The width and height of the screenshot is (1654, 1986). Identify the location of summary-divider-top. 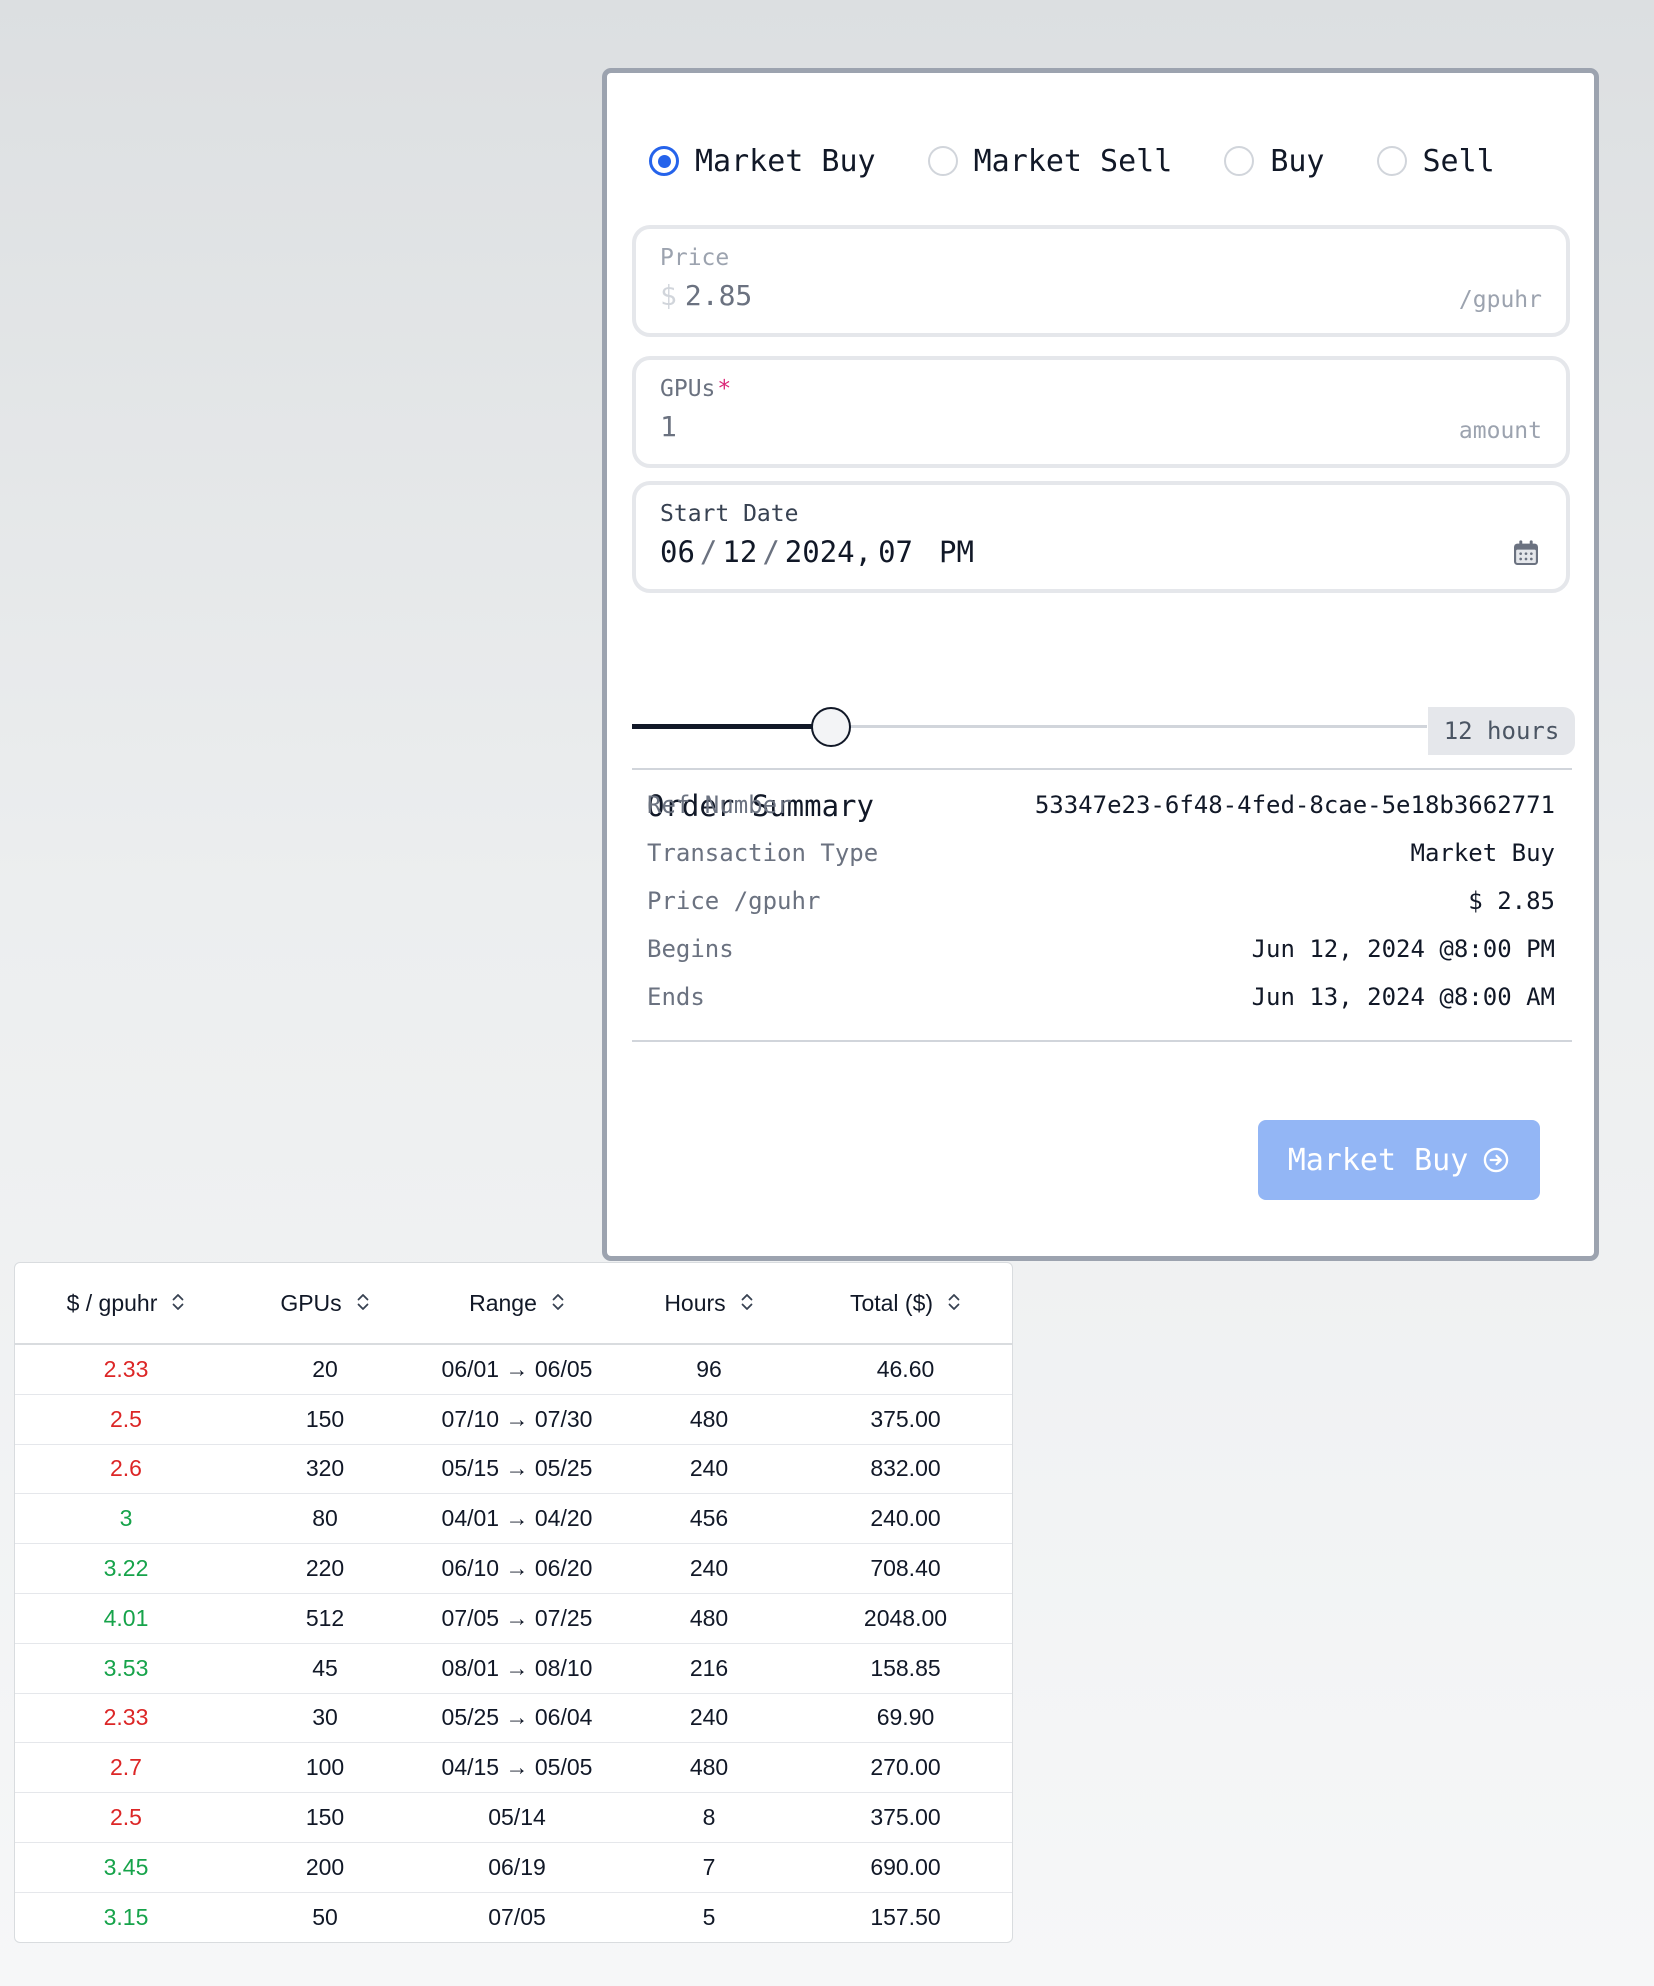
(1102, 769).